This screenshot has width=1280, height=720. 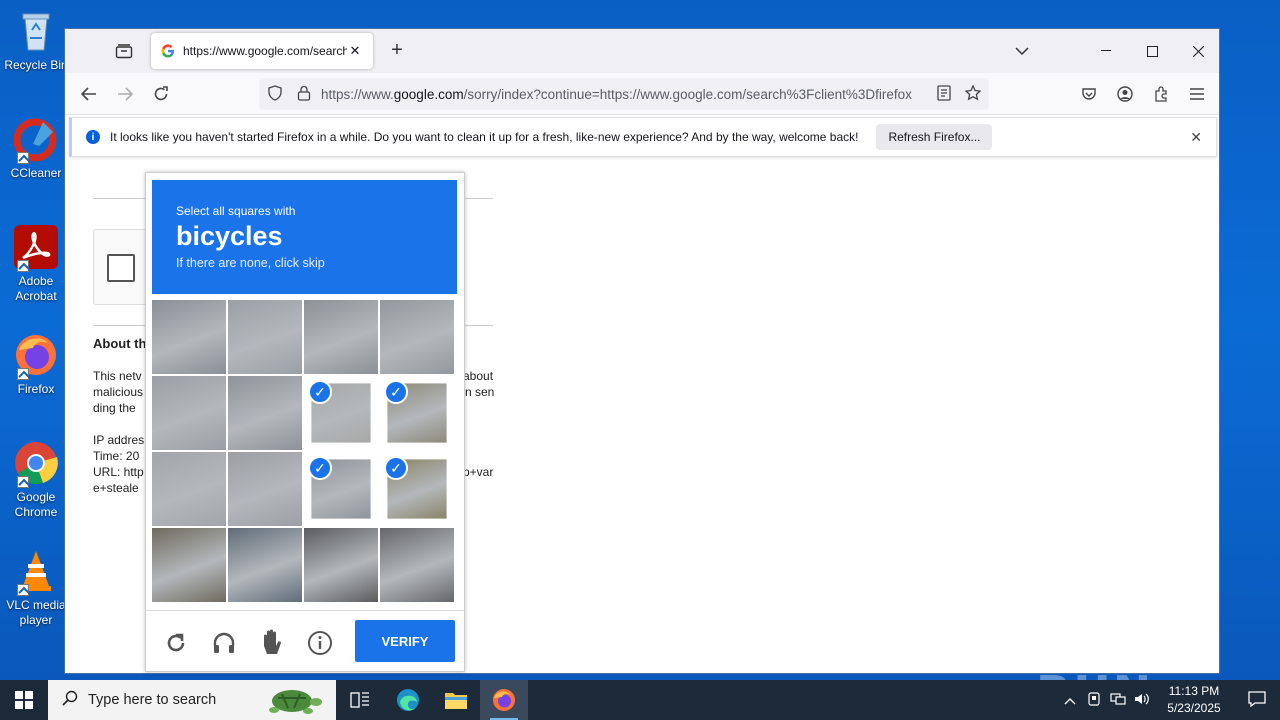 I want to click on desktop-icon-adobe-acrobat: Adobe Acrobat, so click(x=36, y=264).